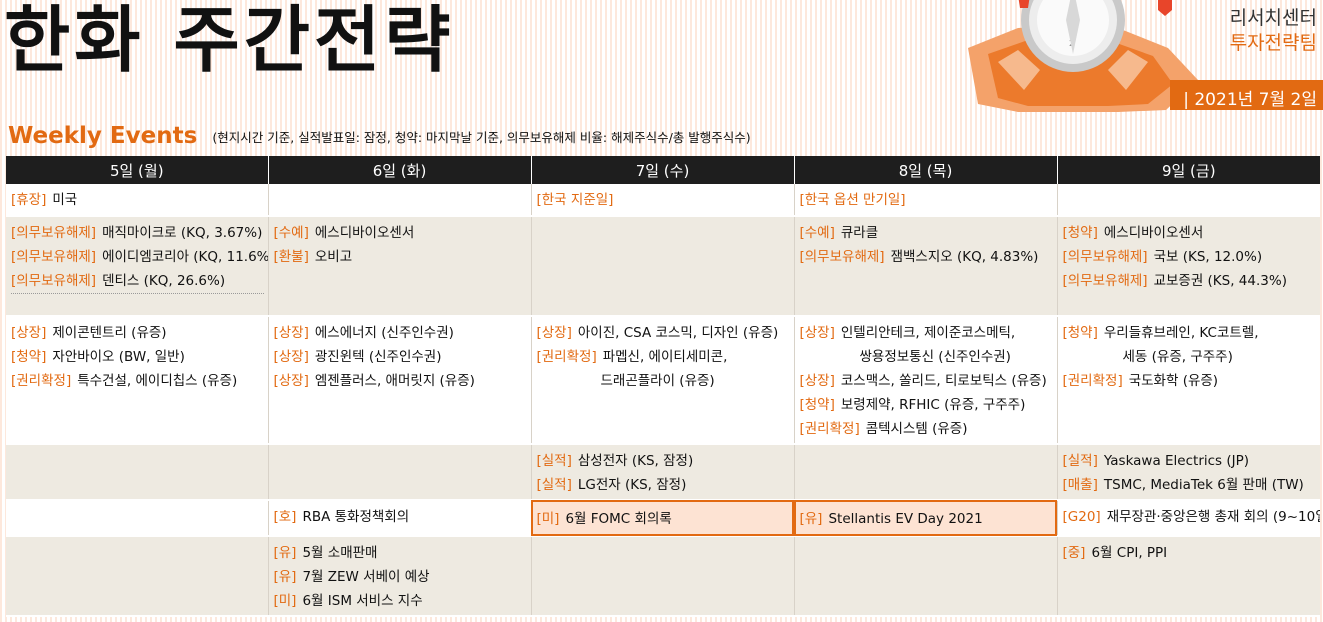 Image resolution: width=1323 pixels, height=622 pixels. I want to click on event-text: 에이디엠코리아 (KQ, 11.6%), so click(185, 257).